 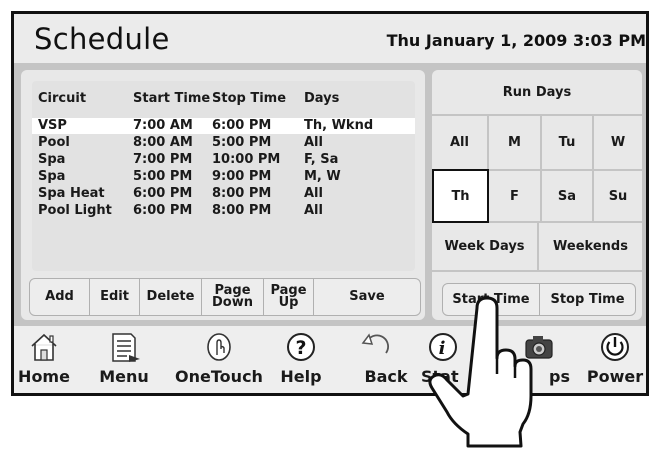 I want to click on nav-menu: Menu, so click(x=124, y=359).